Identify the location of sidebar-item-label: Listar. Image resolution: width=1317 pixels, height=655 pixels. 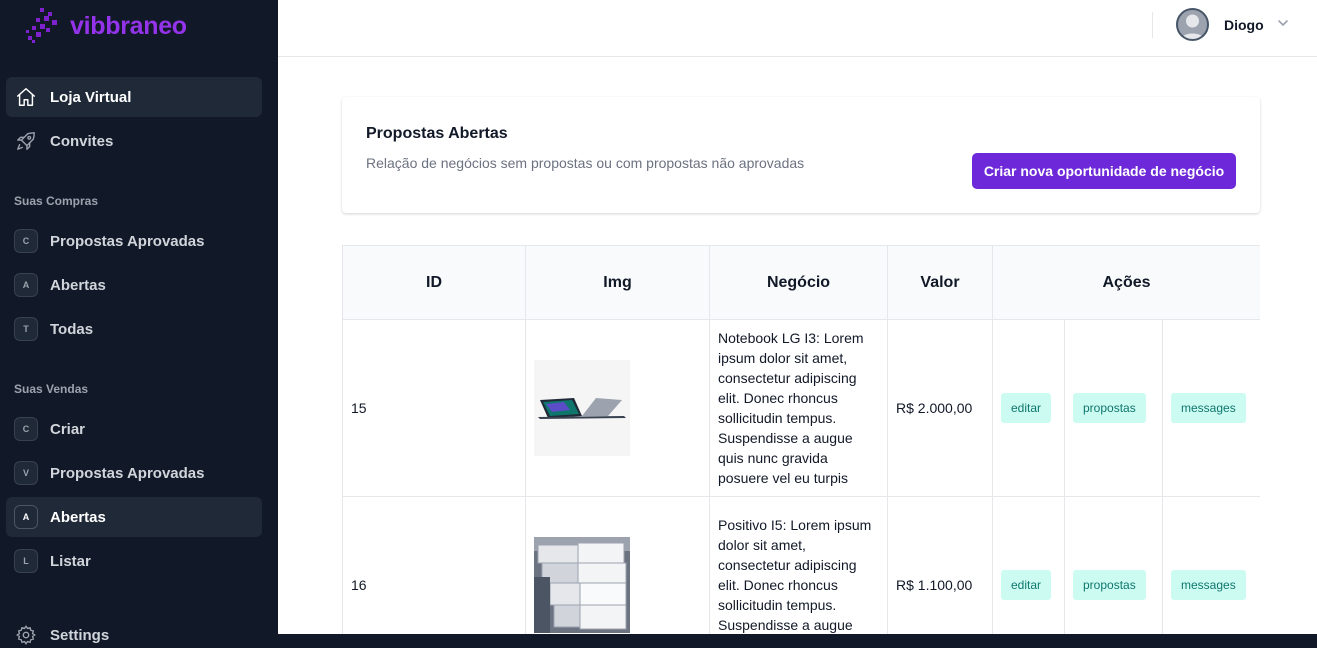
(70, 561).